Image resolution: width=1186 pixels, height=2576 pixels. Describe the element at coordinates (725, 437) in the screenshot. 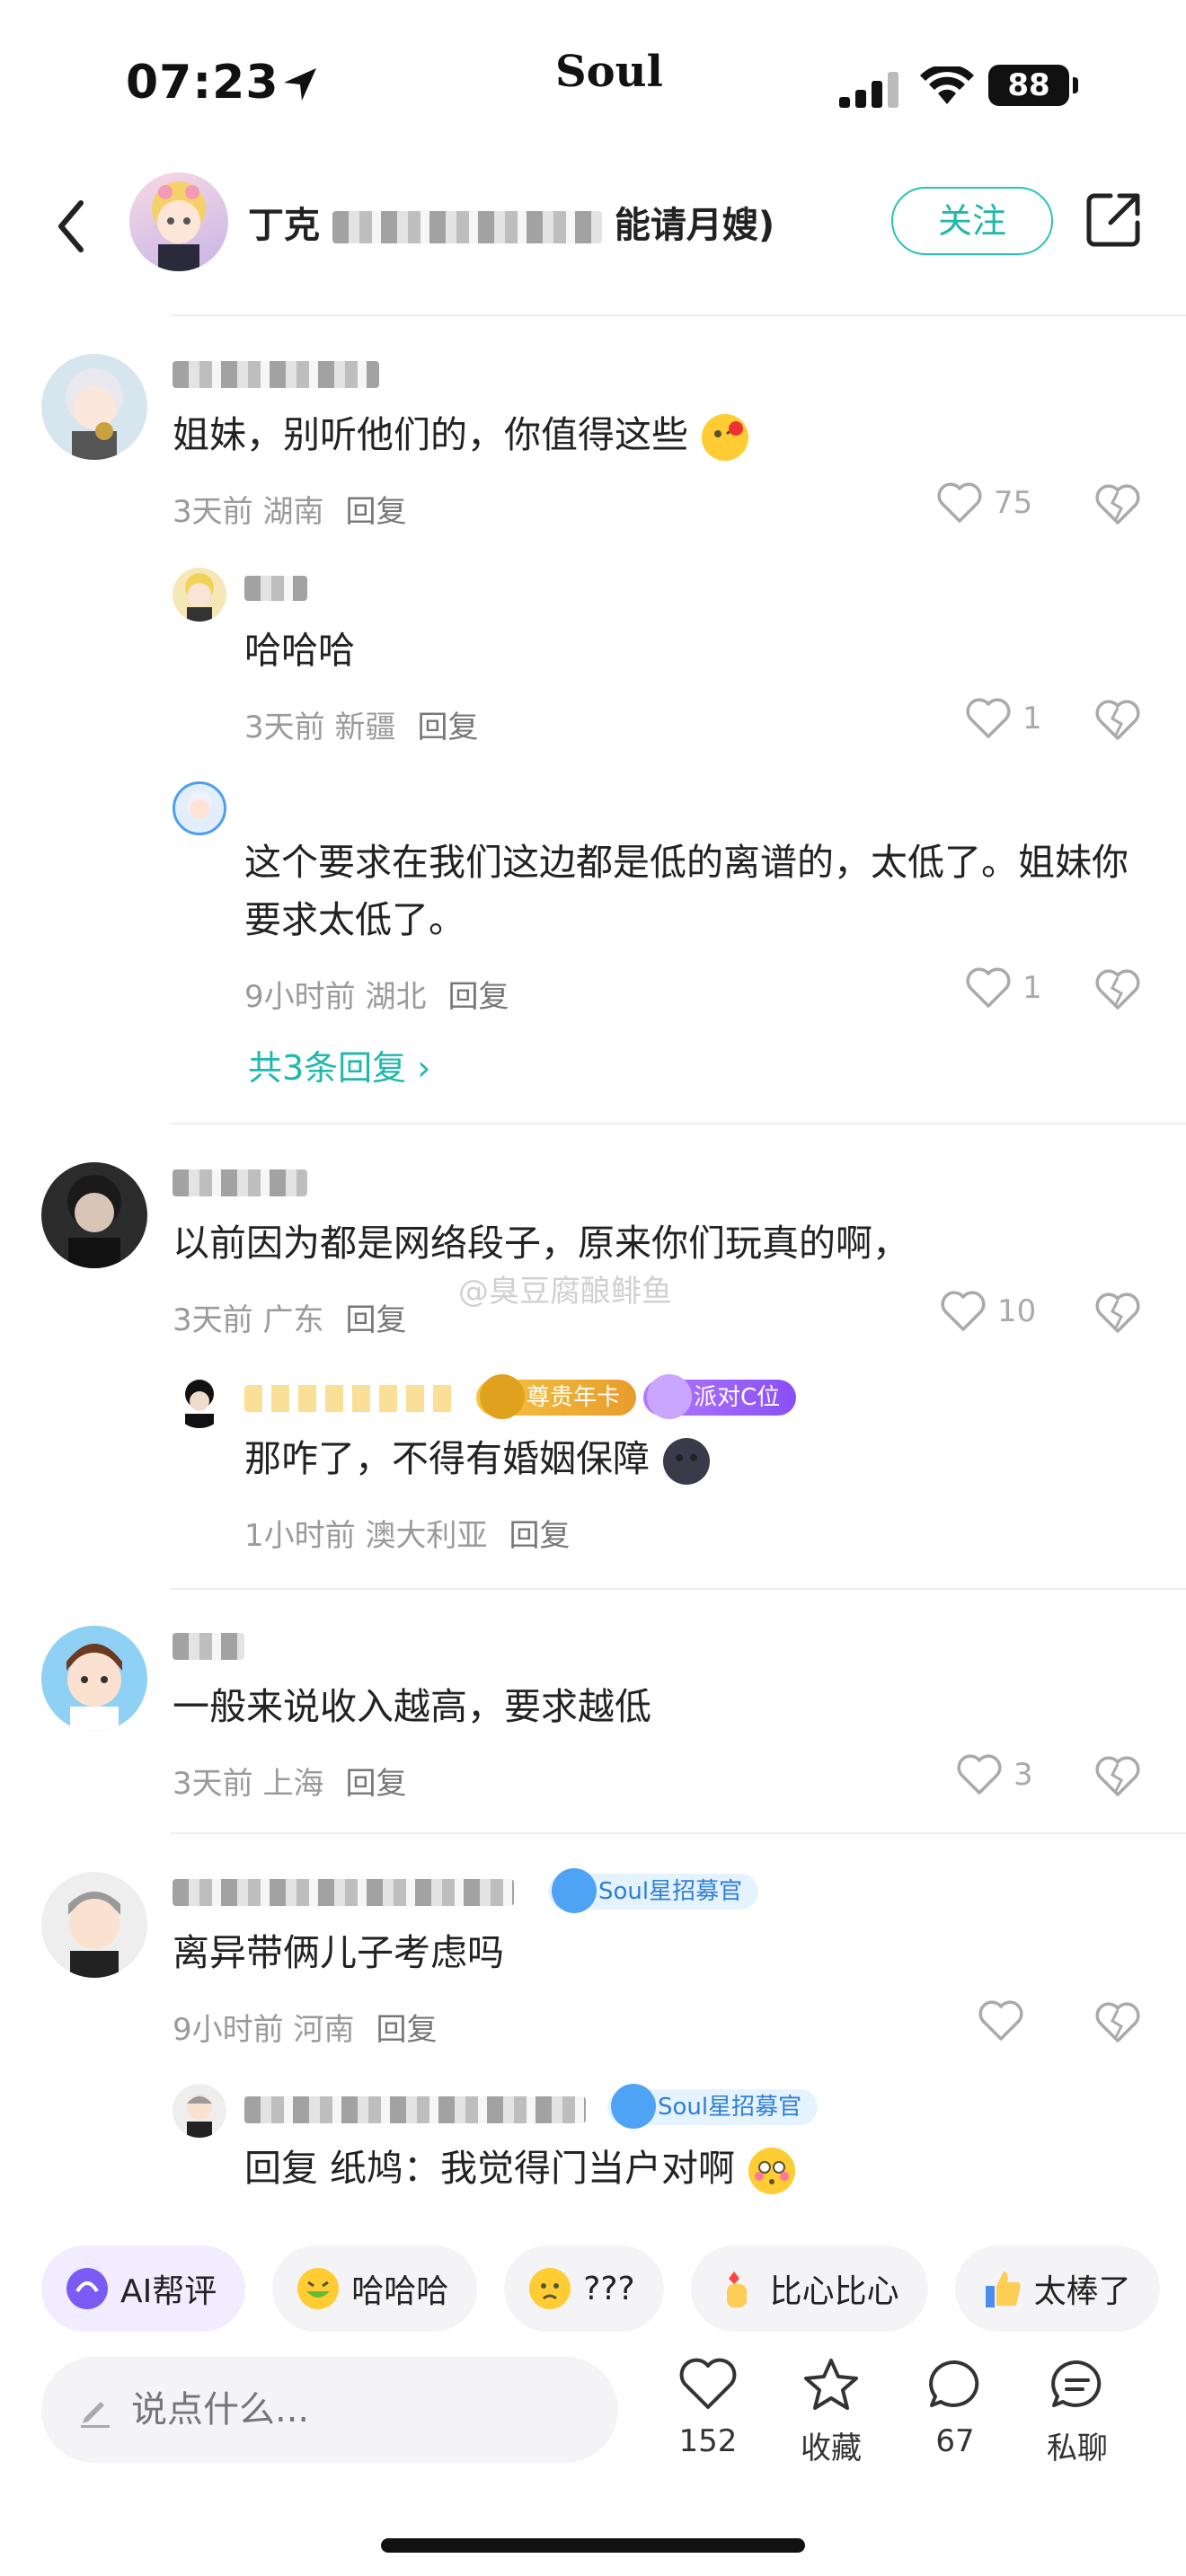

I see `kiss-emoji-icon` at that location.